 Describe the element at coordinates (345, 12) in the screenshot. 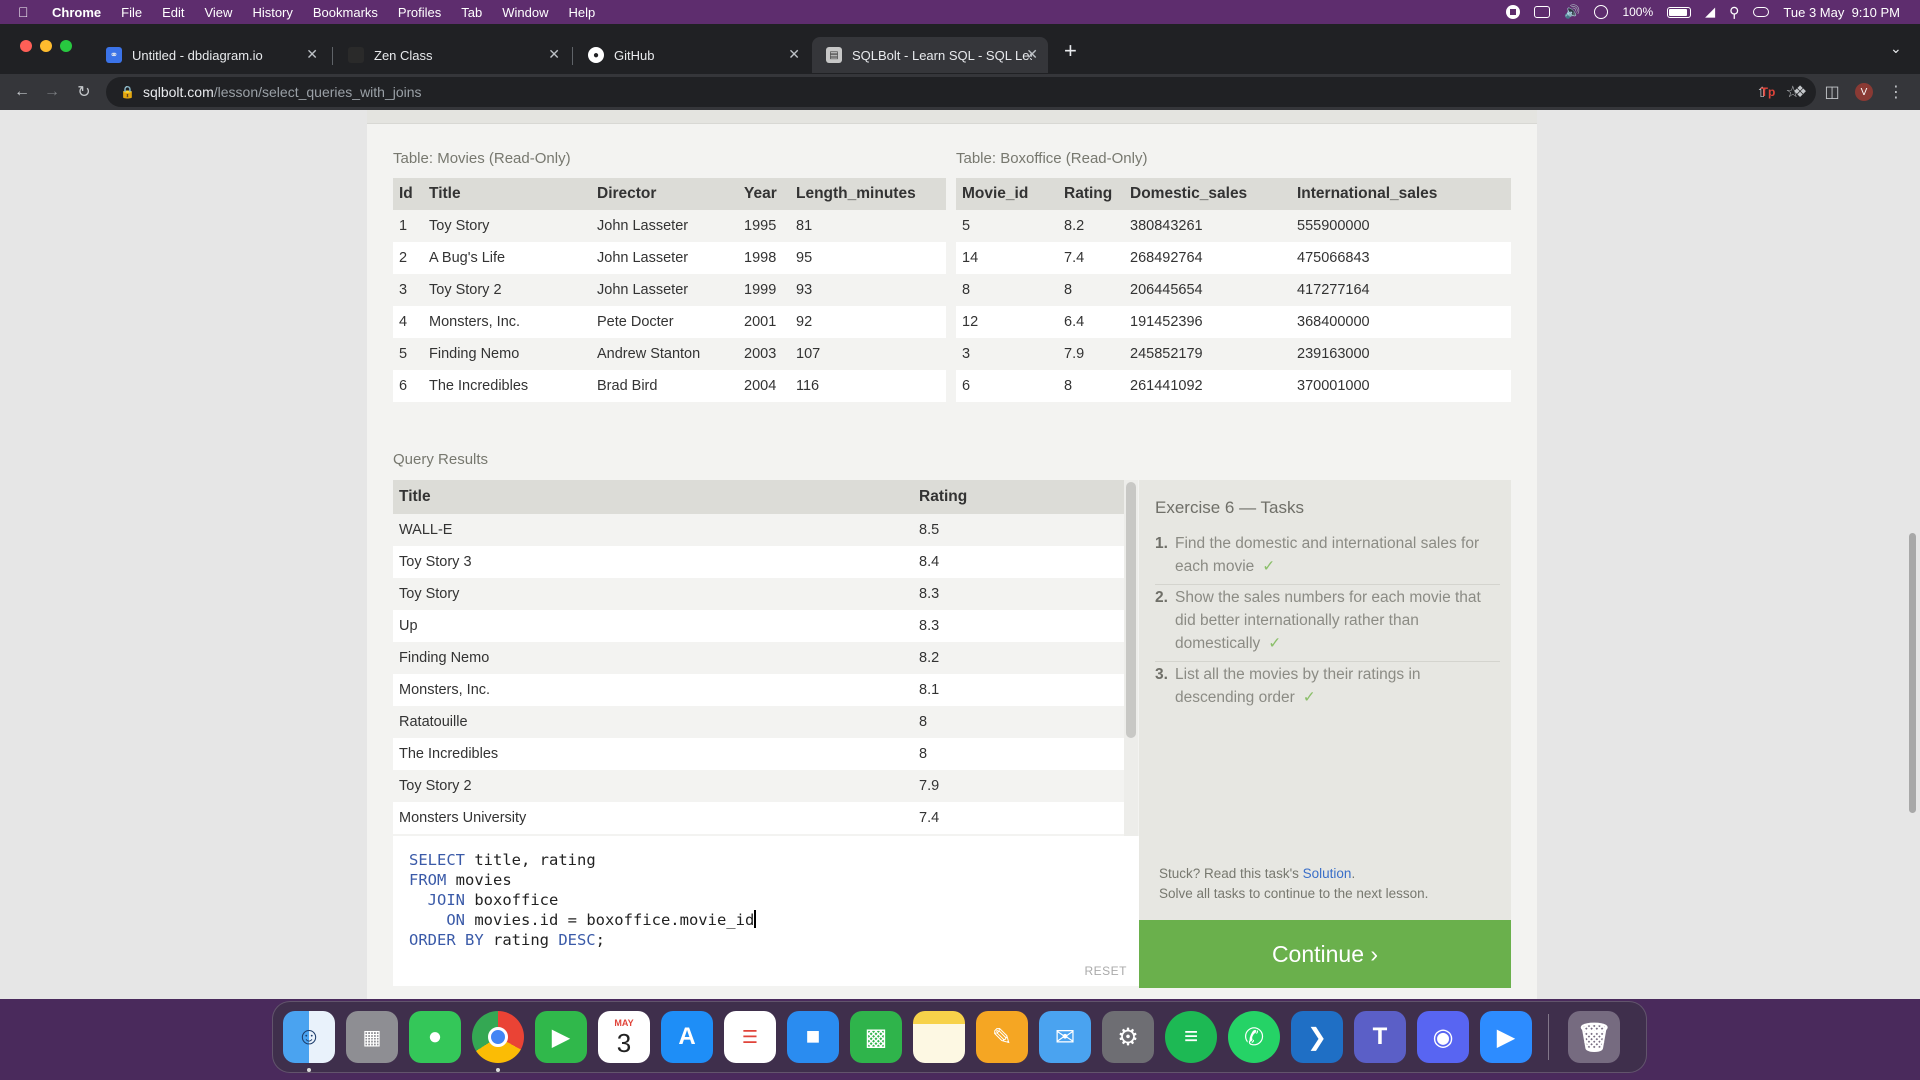

I see `menu-bookmarks: Bookmarks` at that location.